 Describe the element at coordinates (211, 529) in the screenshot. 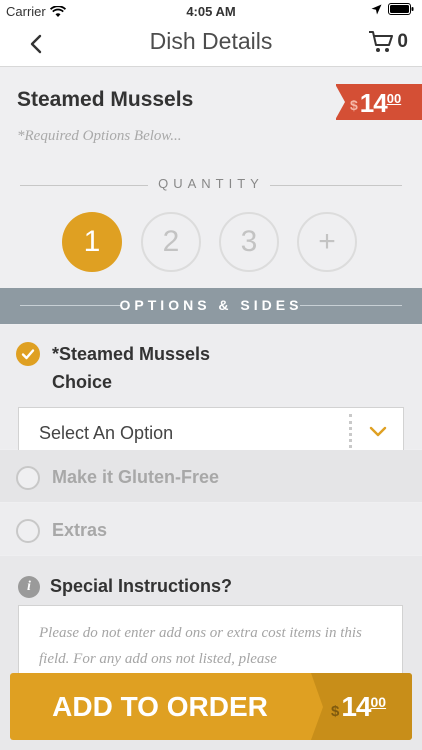

I see `option-row-extras: Extras` at that location.